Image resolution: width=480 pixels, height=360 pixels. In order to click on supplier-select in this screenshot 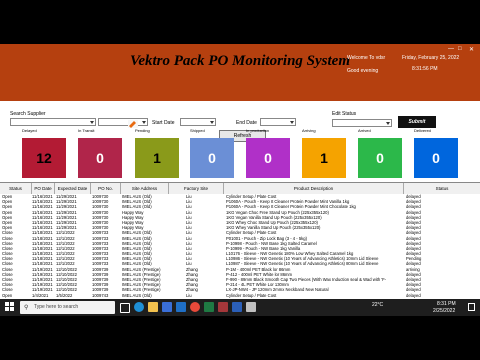, I will do `click(53, 122)`.